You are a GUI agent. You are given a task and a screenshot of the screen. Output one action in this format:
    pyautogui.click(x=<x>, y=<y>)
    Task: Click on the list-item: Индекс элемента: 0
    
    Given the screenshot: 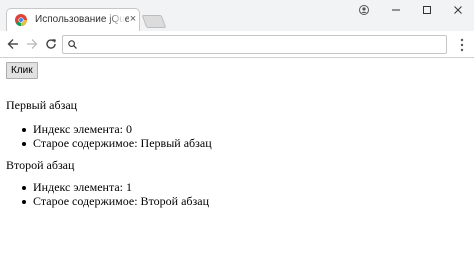 What is the action you would take?
    pyautogui.click(x=83, y=129)
    